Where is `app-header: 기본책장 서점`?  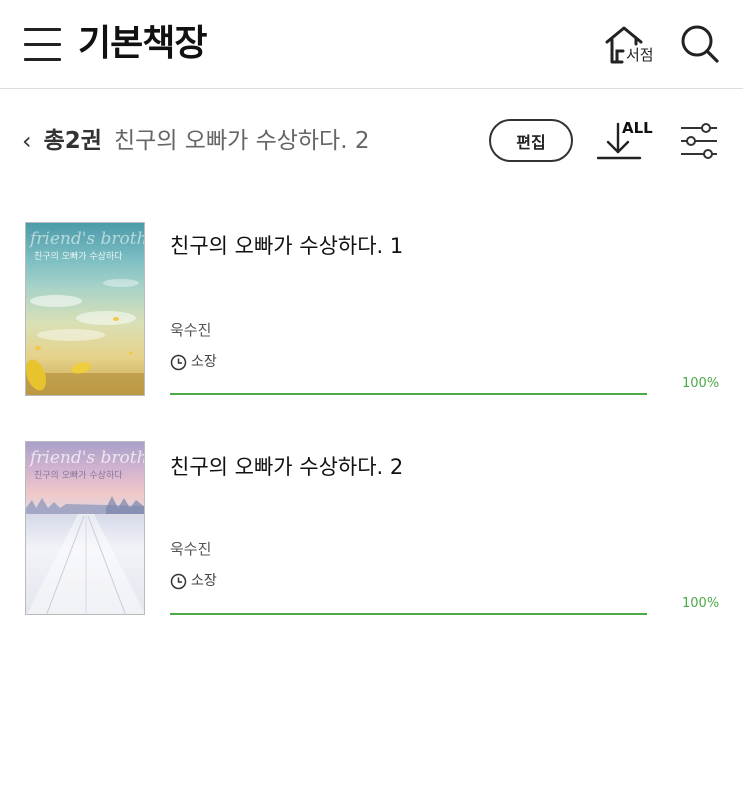 app-header: 기본책장 서점 is located at coordinates (371, 44).